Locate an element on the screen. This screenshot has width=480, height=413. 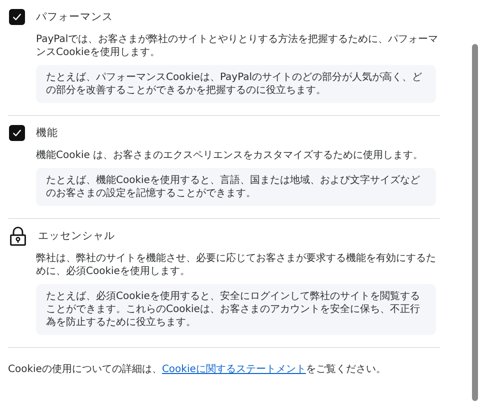
section-title: 機能 is located at coordinates (47, 133).